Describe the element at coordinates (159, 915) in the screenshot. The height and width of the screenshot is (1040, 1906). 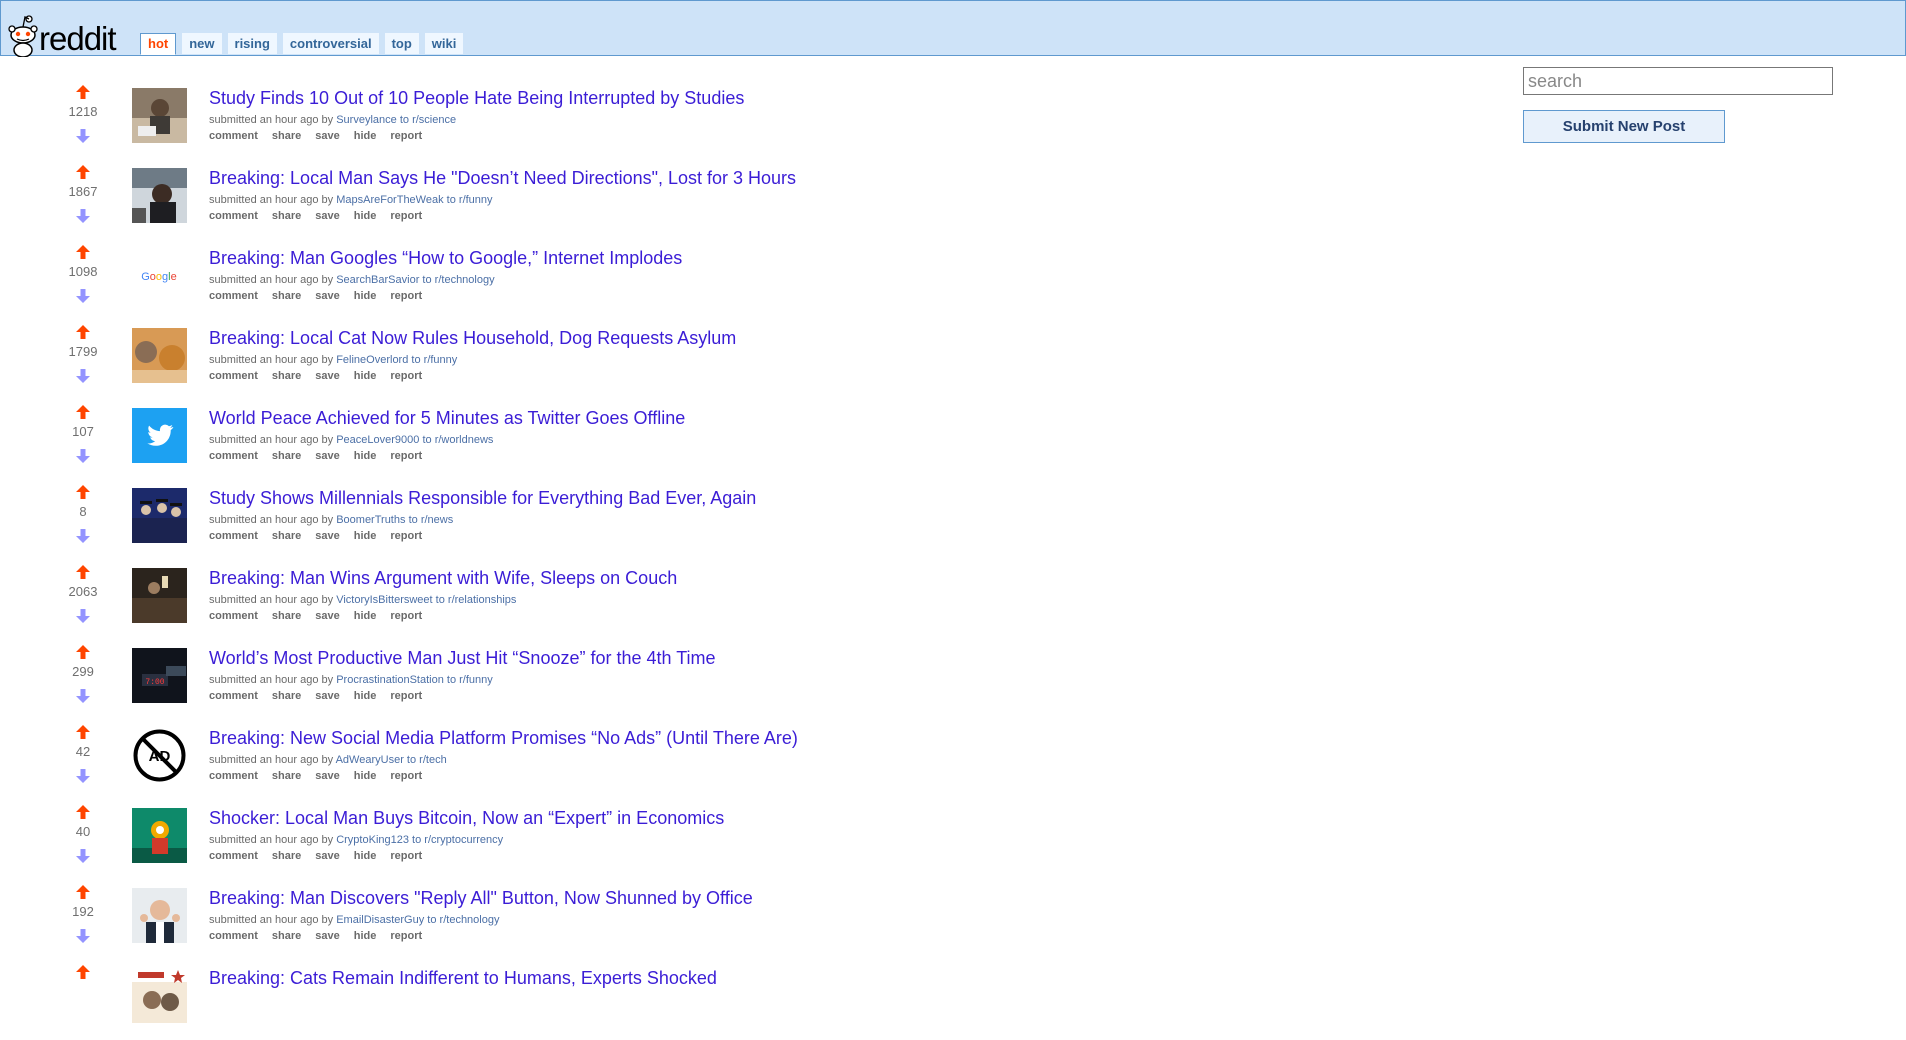
I see `photo-shocked-man` at that location.